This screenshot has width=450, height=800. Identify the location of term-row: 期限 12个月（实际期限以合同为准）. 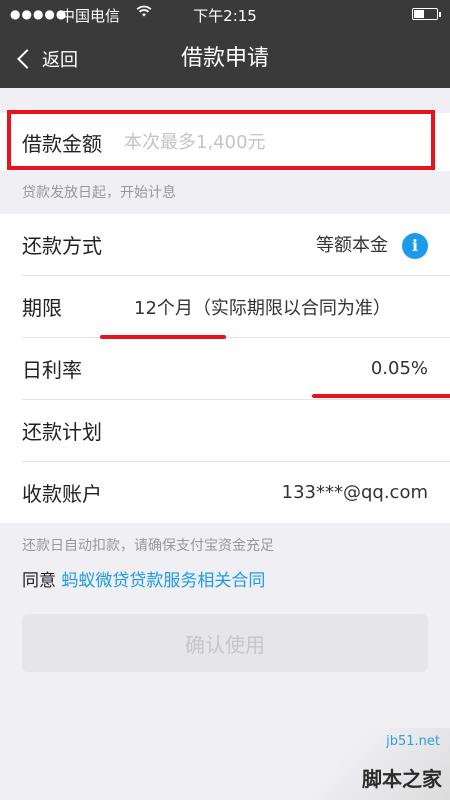
(236, 307).